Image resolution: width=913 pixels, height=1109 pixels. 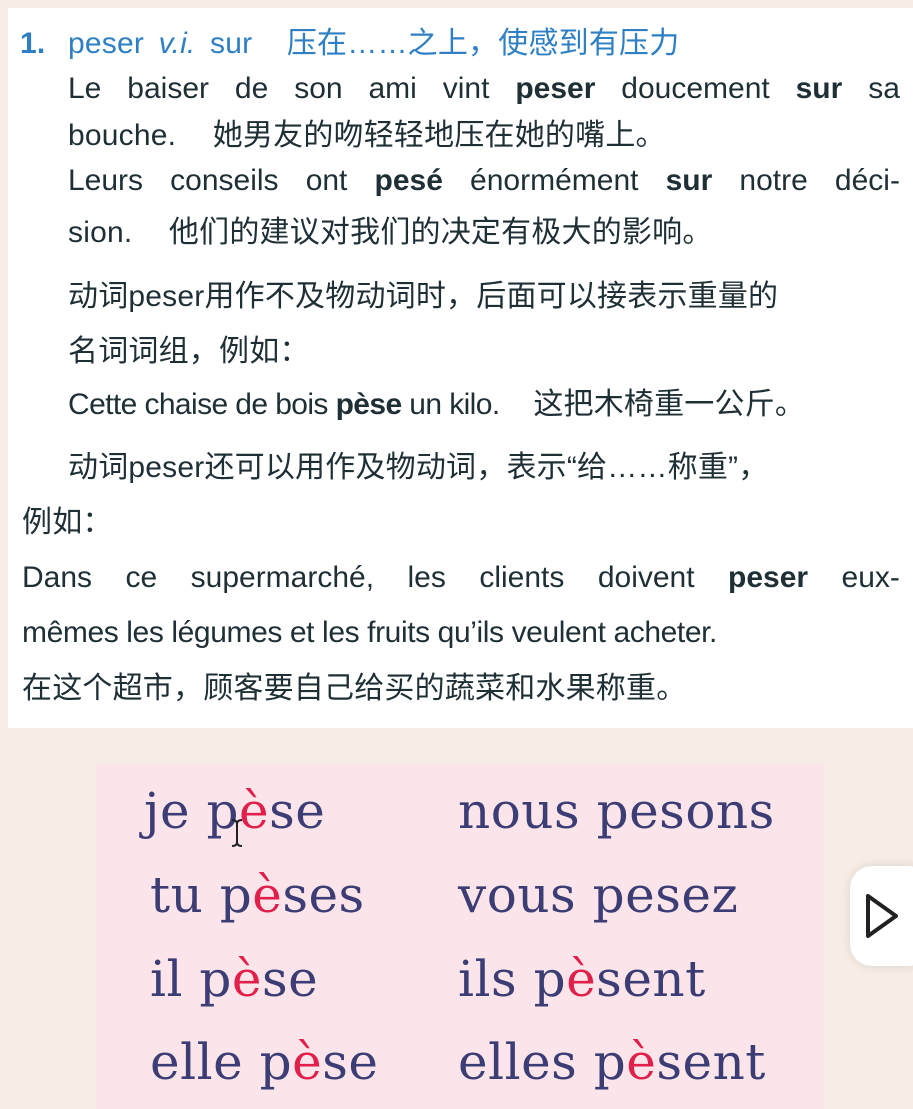 I want to click on part-of-speech: v.i., so click(x=177, y=43).